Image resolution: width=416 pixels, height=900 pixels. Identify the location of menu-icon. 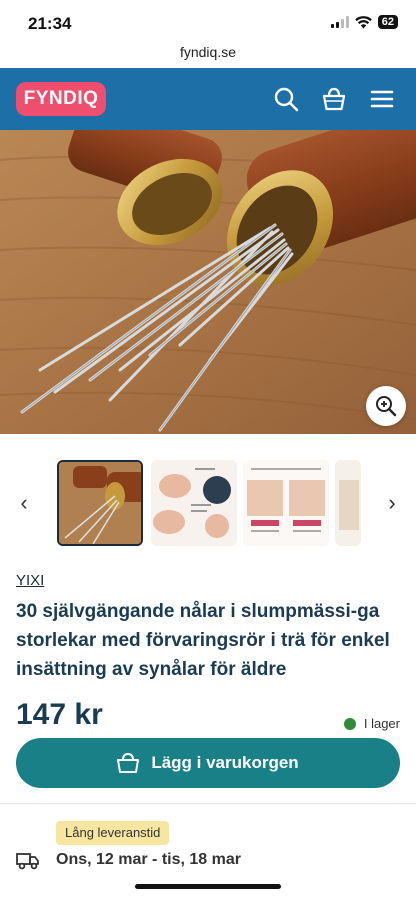
(382, 99).